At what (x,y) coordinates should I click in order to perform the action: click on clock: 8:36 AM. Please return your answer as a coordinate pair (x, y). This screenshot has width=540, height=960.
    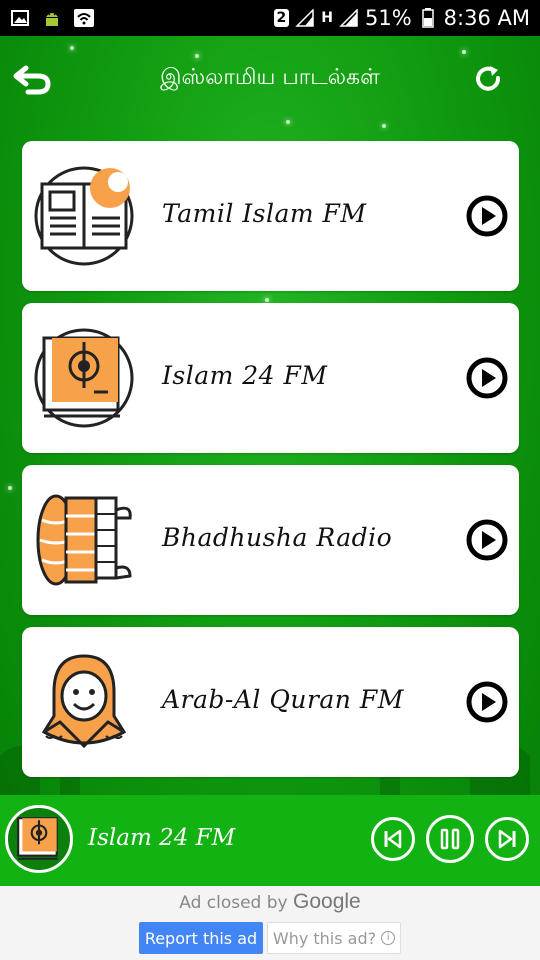
    Looking at the image, I should click on (486, 18).